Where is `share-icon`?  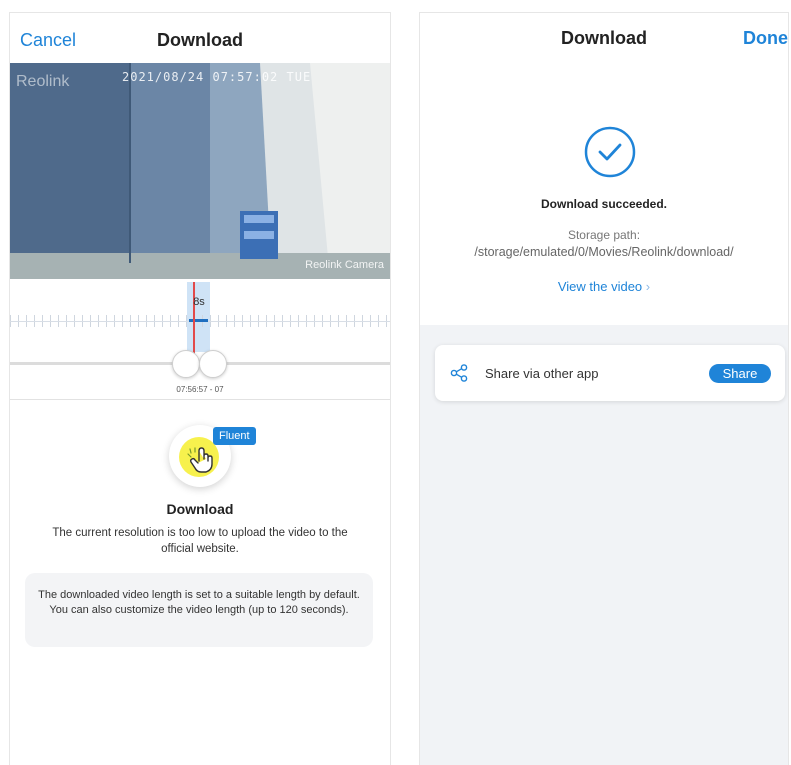
share-icon is located at coordinates (459, 373).